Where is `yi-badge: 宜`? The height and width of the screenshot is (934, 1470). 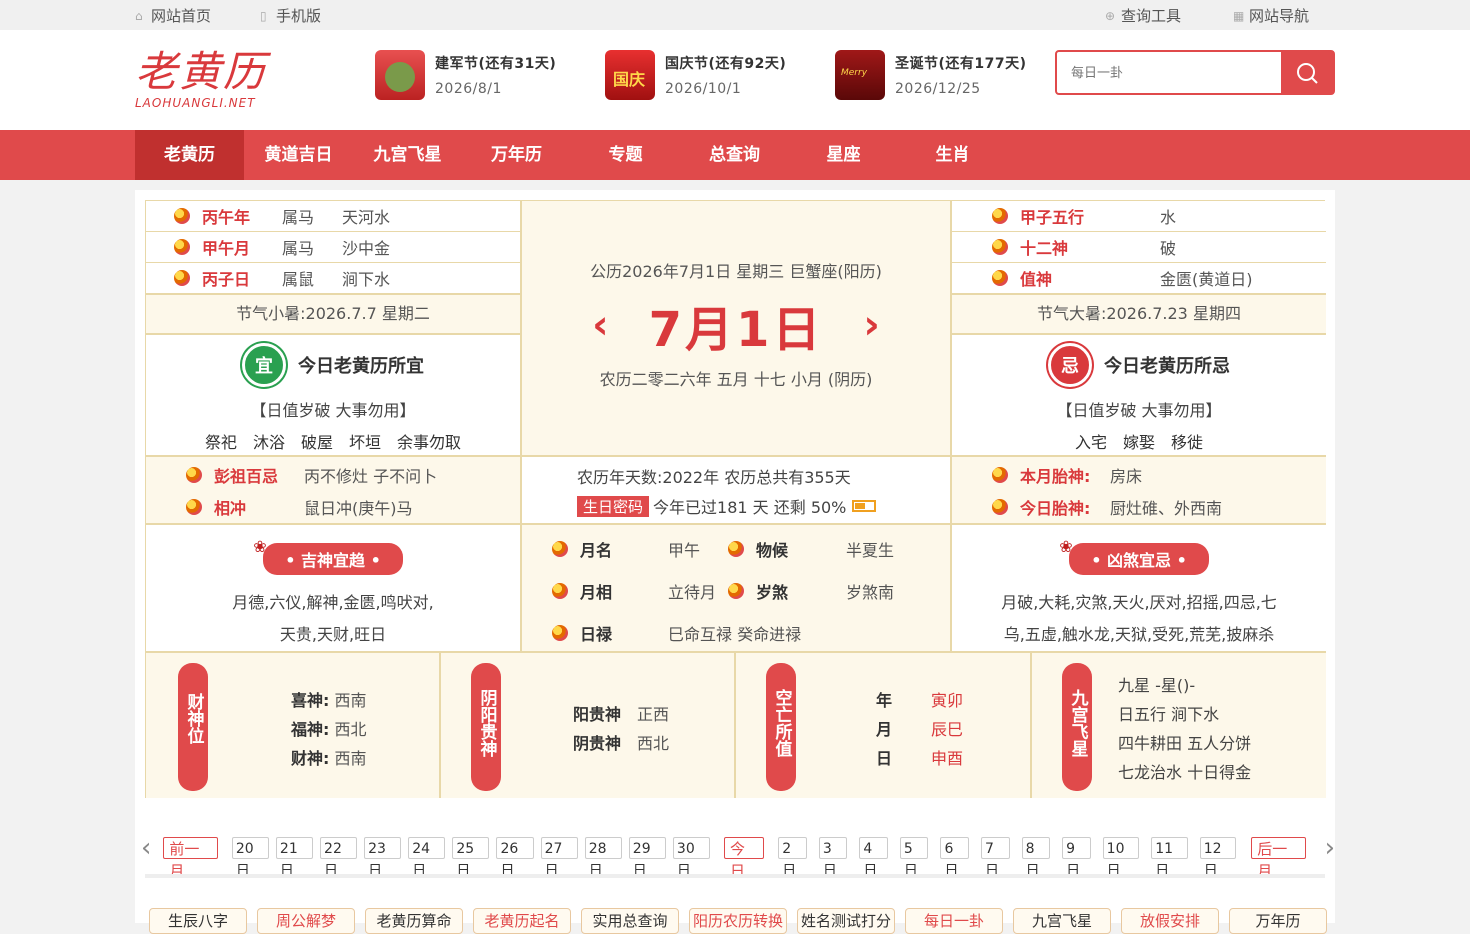
yi-badge: 宜 is located at coordinates (264, 365).